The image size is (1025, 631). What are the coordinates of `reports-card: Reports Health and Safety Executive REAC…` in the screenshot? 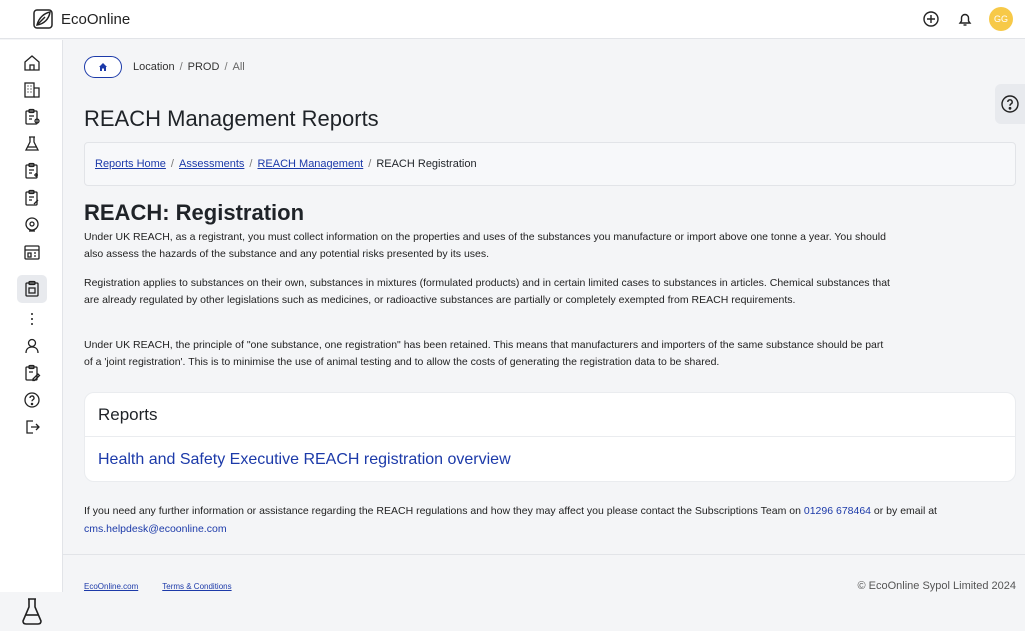 It's located at (550, 437).